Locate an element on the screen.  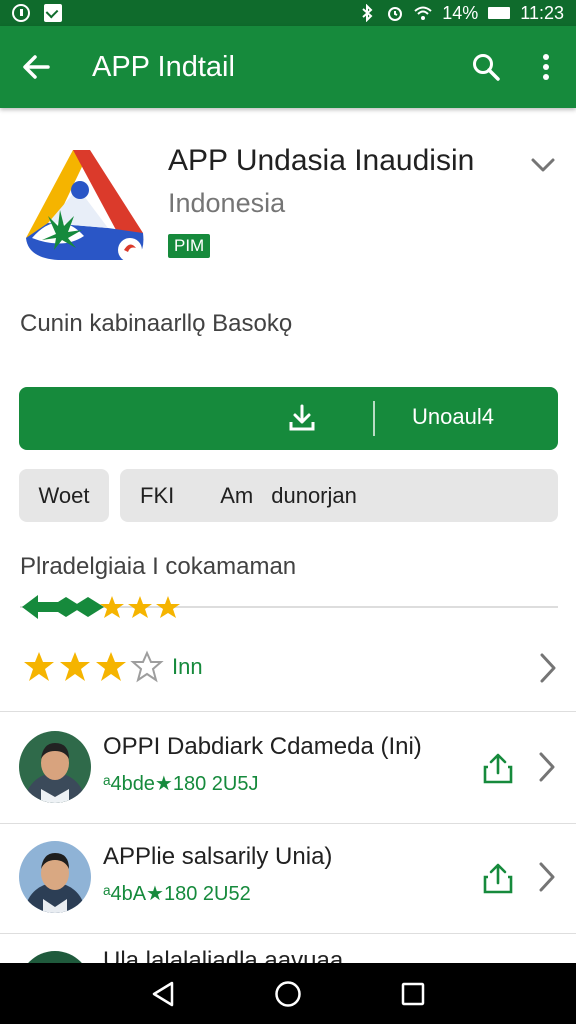
wifi-icon is located at coordinates (423, 13).